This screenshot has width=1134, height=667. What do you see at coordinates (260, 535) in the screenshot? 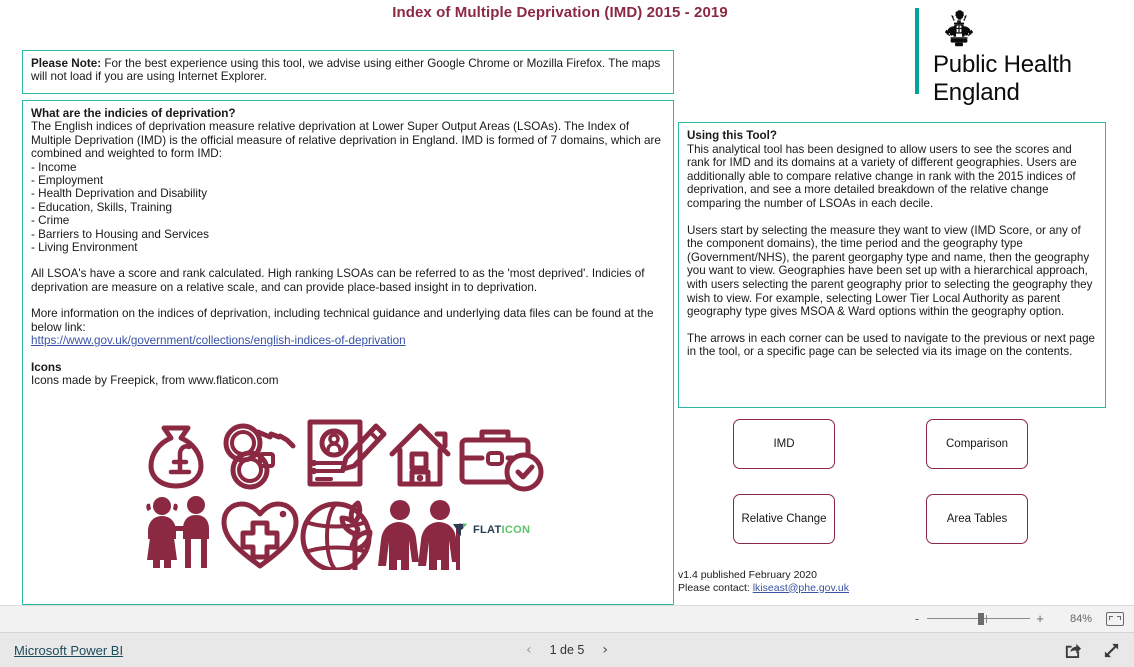
I see `heart-medical-cross-icon` at bounding box center [260, 535].